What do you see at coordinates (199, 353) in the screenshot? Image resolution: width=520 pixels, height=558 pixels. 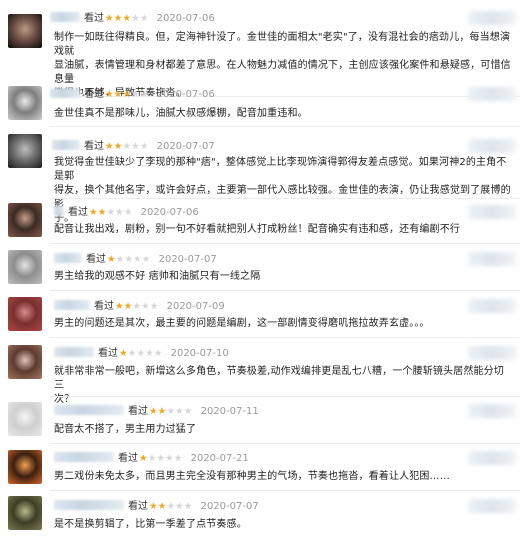 I see `comment-date: 2020-07-10` at bounding box center [199, 353].